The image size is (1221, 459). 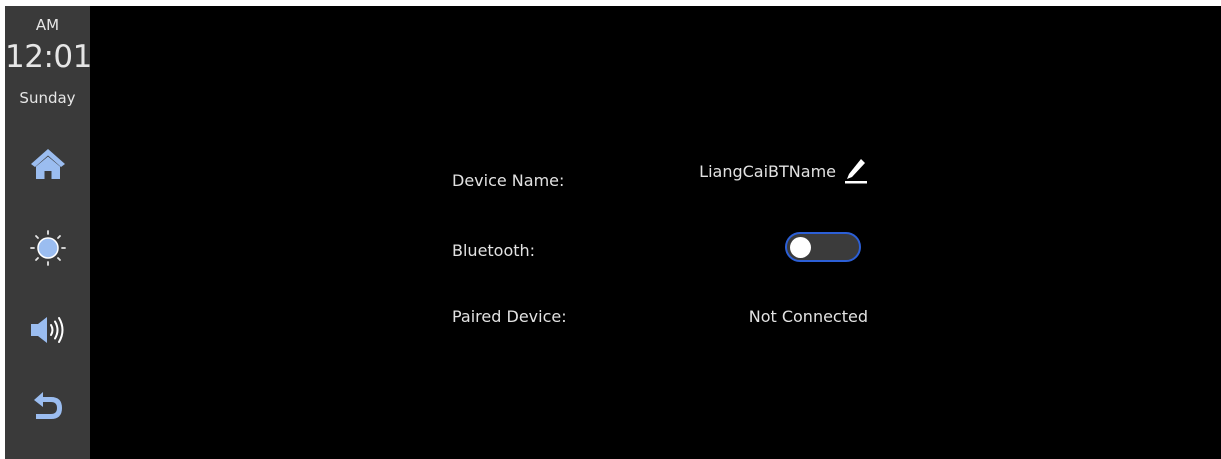 I want to click on home-button, so click(x=47, y=164).